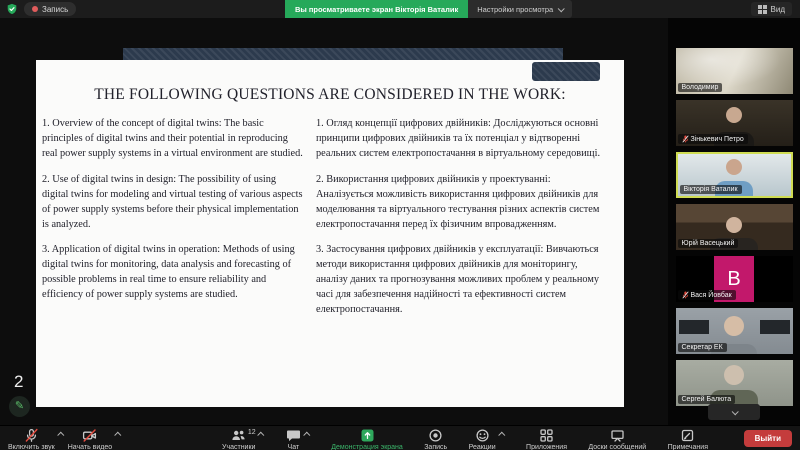 This screenshot has width=800, height=450. I want to click on leave-meeting-button: Выйти, so click(767, 438).